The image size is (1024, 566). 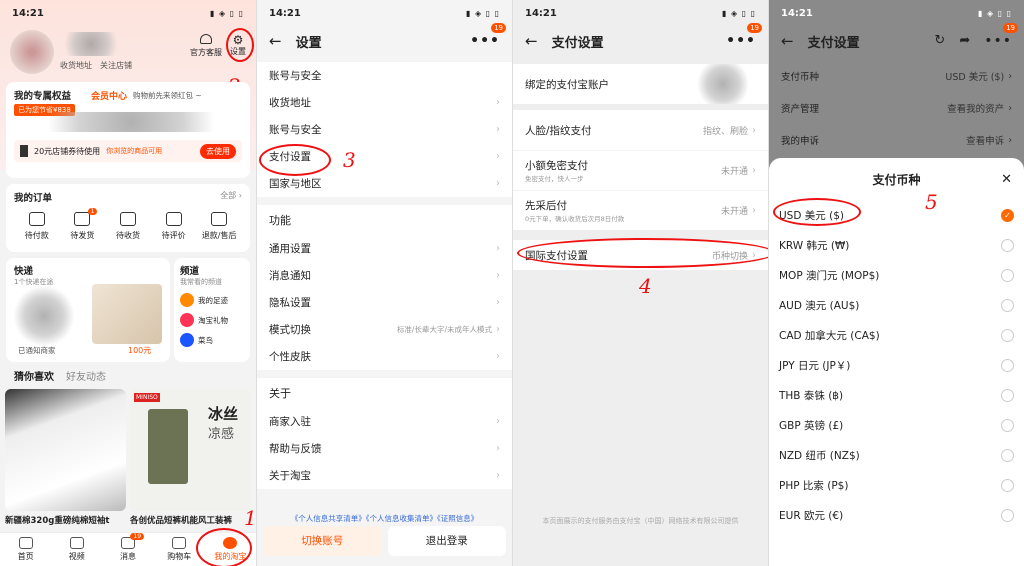 What do you see at coordinates (384, 39) in the screenshot?
I see `nav-bar: ← 设置 ••• 19` at bounding box center [384, 39].